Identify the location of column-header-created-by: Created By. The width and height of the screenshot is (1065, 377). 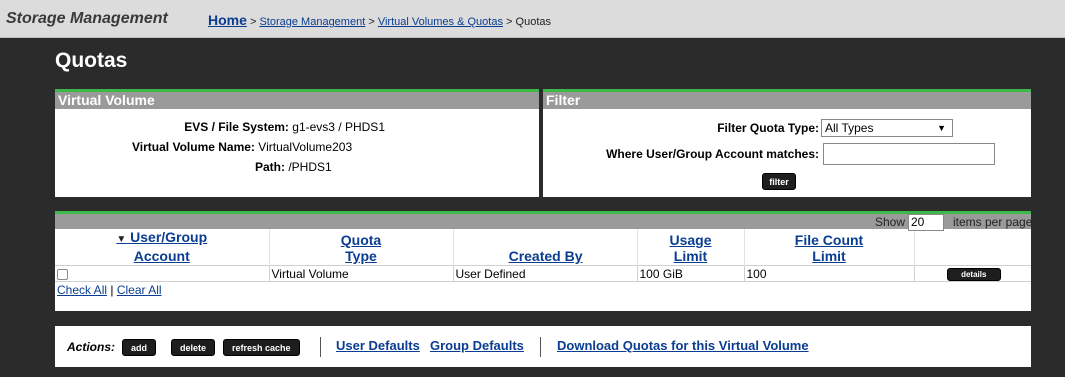
(545, 247).